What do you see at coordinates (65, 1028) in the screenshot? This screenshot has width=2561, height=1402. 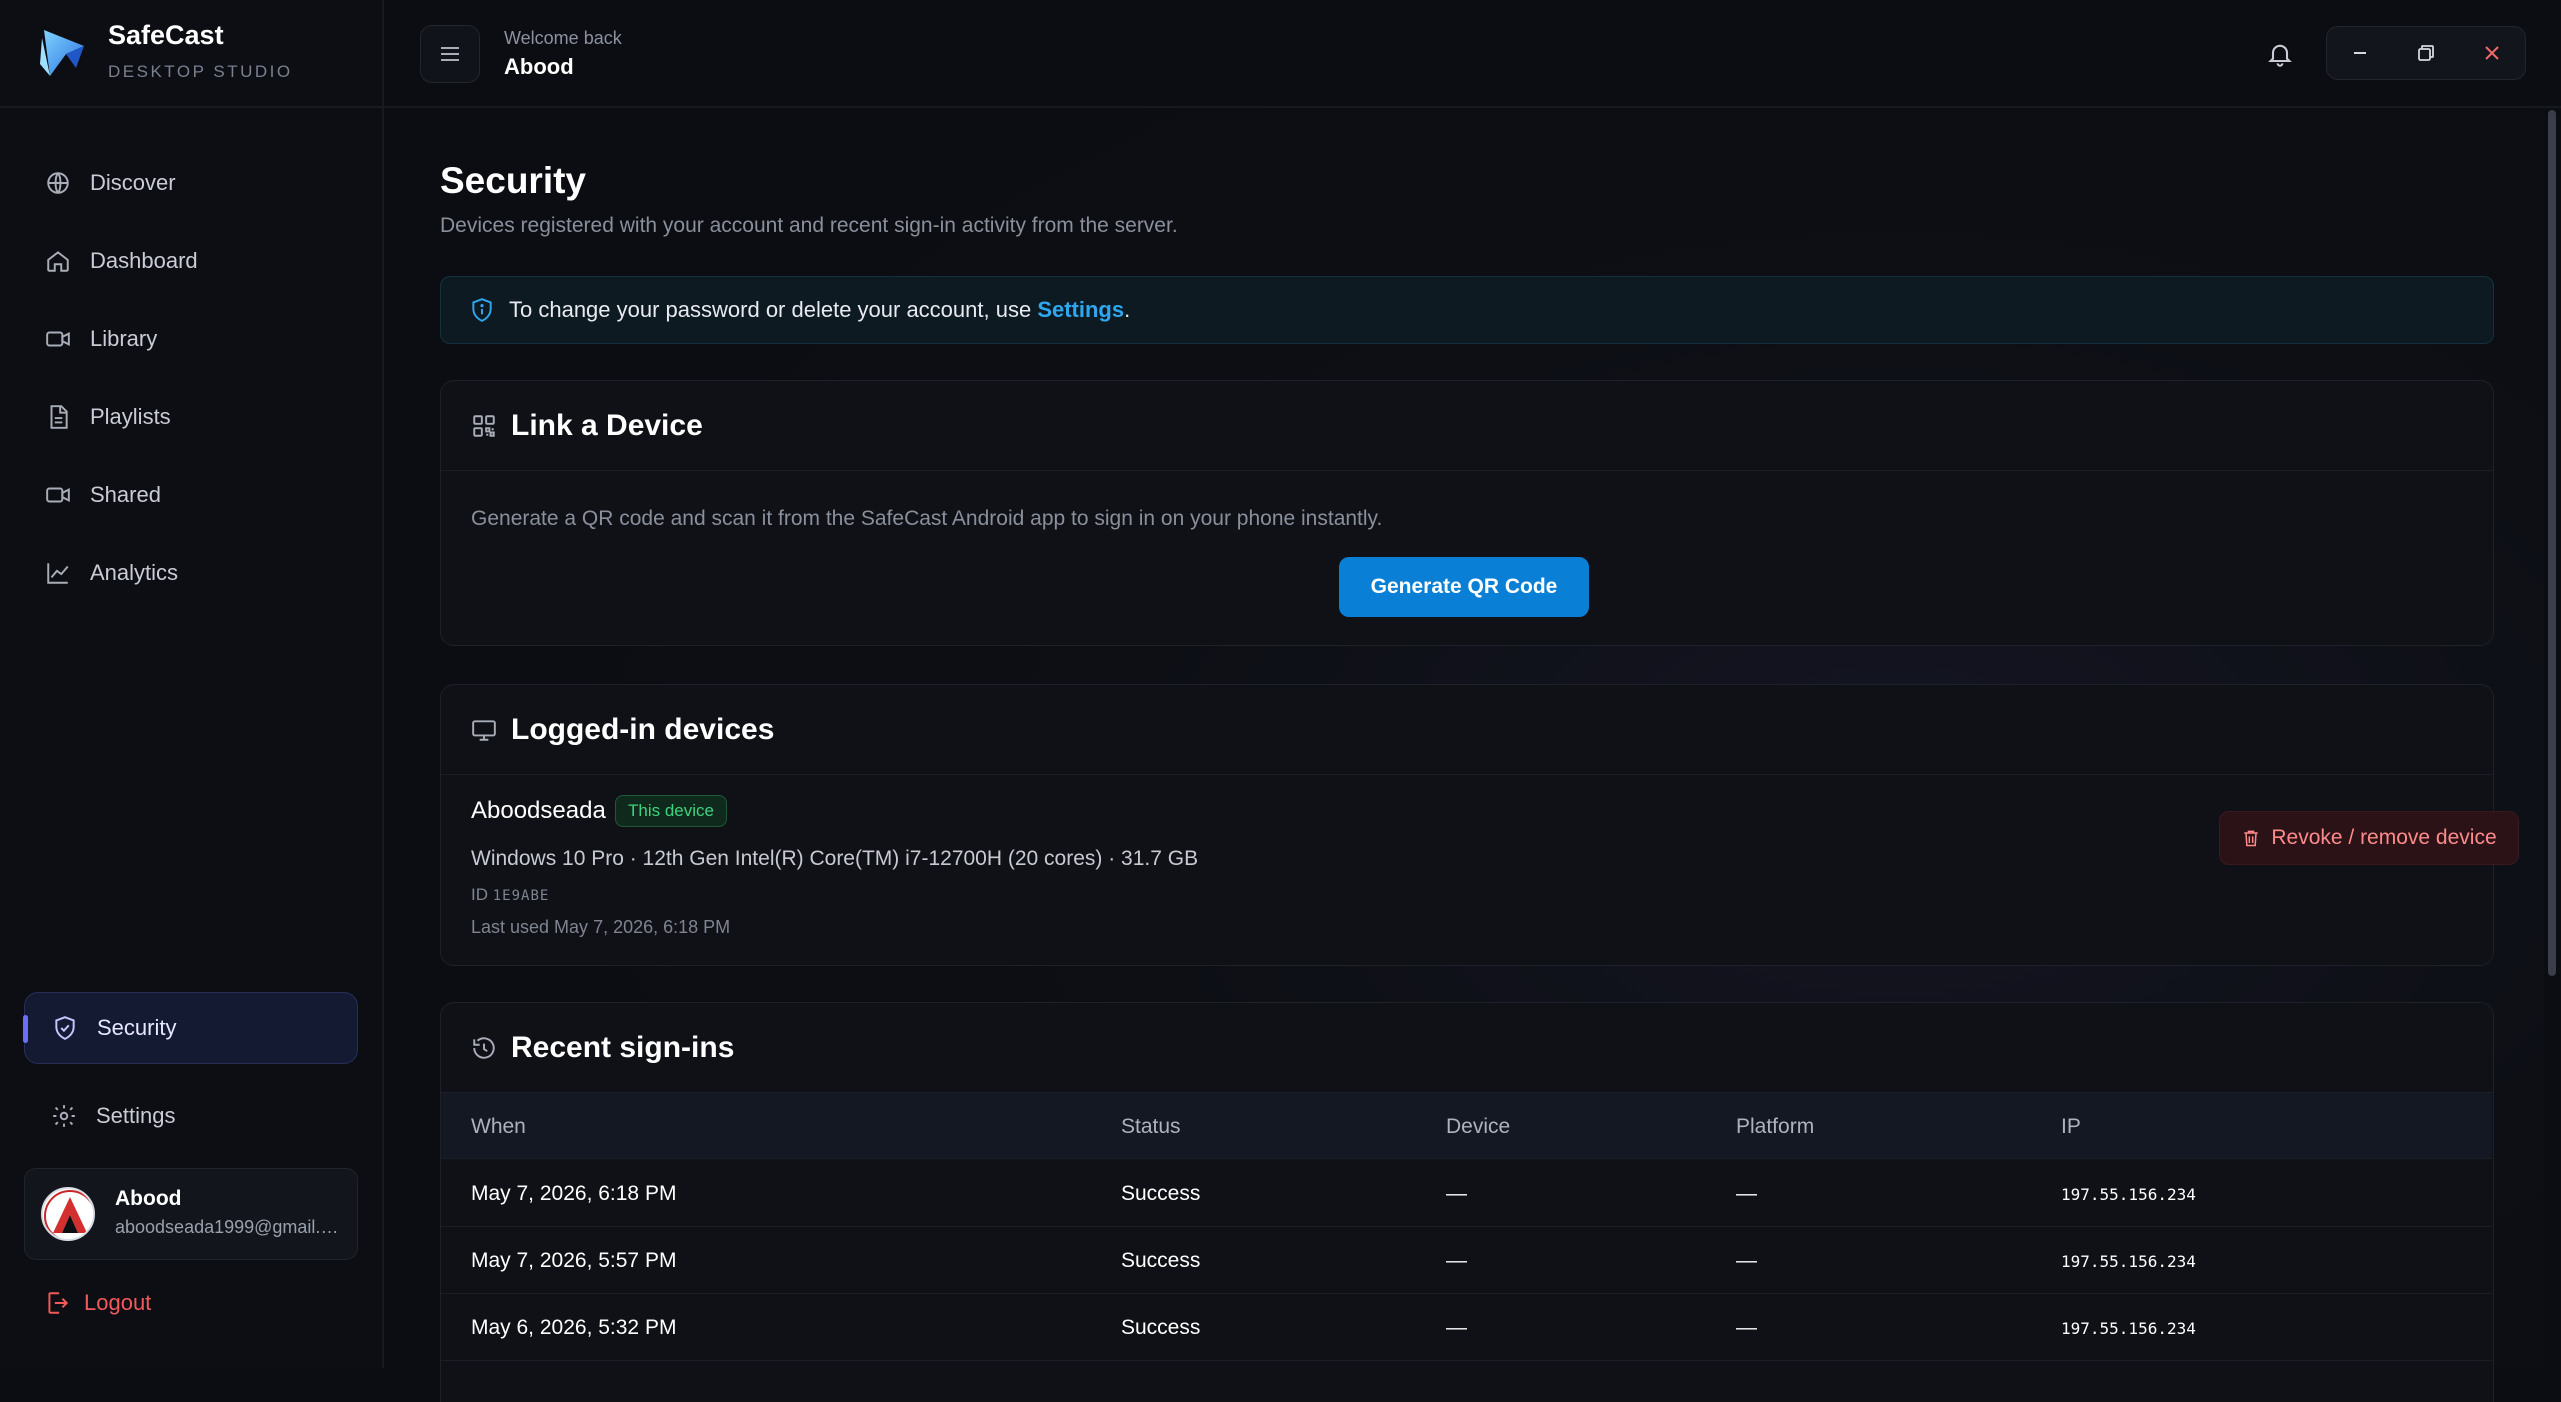 I see `shield-icon` at bounding box center [65, 1028].